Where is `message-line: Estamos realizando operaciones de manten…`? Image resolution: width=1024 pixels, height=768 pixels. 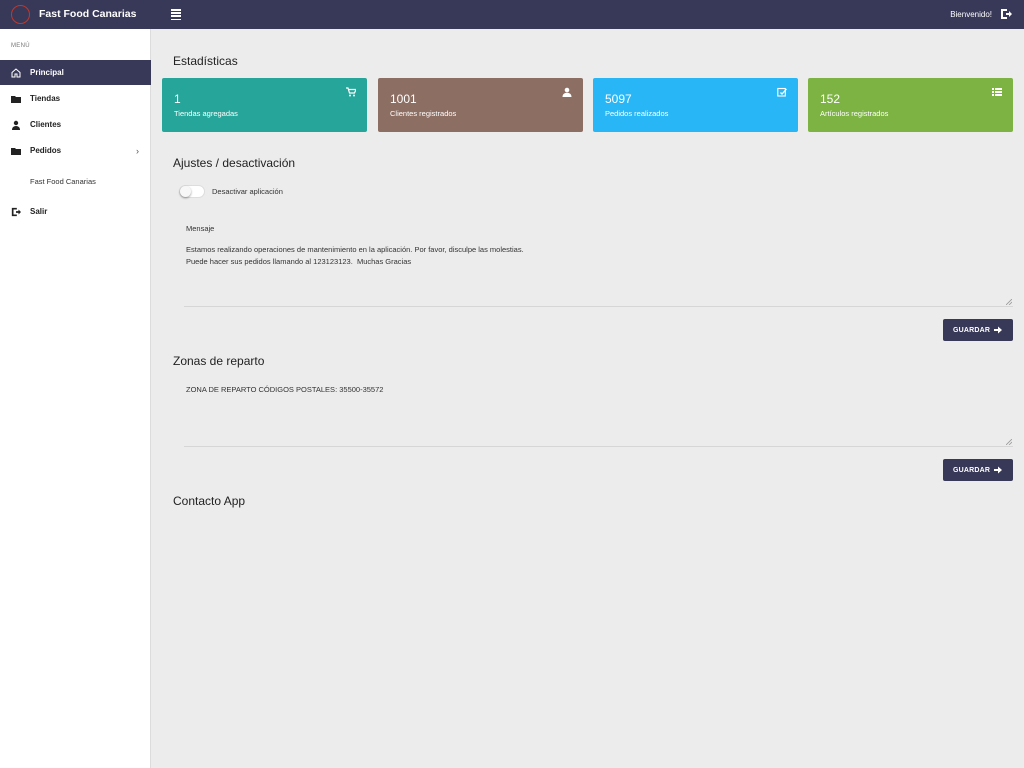
message-line: Estamos realizando operaciones de manten… is located at coordinates (355, 249).